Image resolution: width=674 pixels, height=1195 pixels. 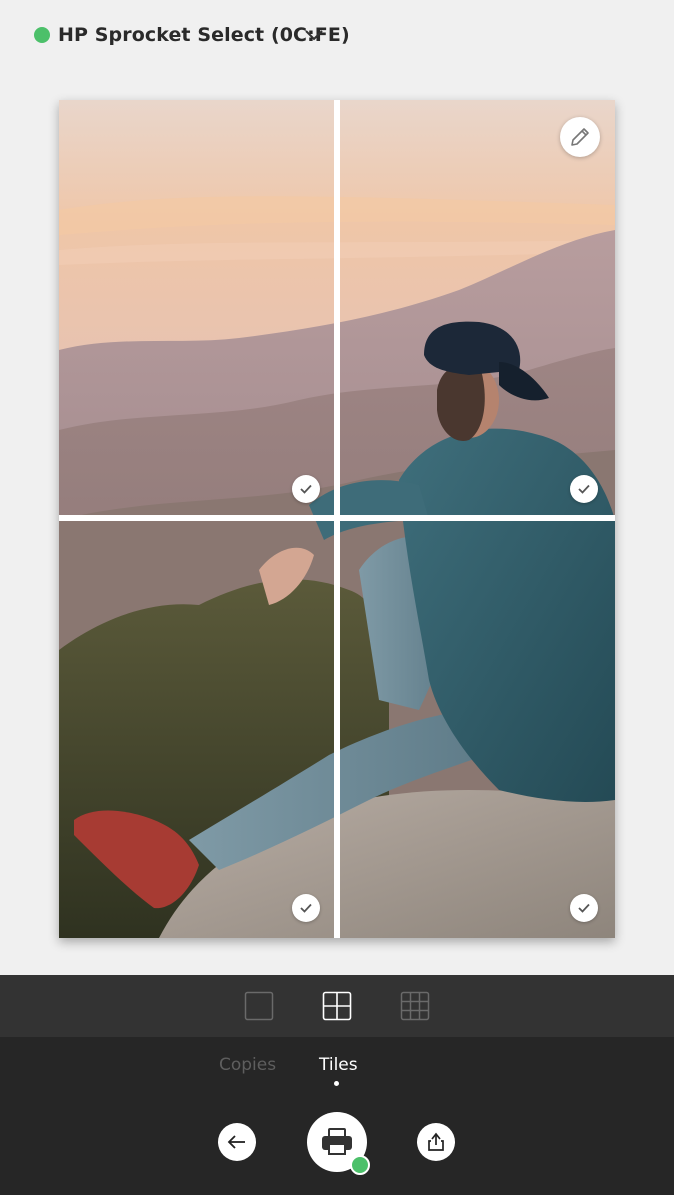 I want to click on print-status-dot, so click(x=360, y=1165).